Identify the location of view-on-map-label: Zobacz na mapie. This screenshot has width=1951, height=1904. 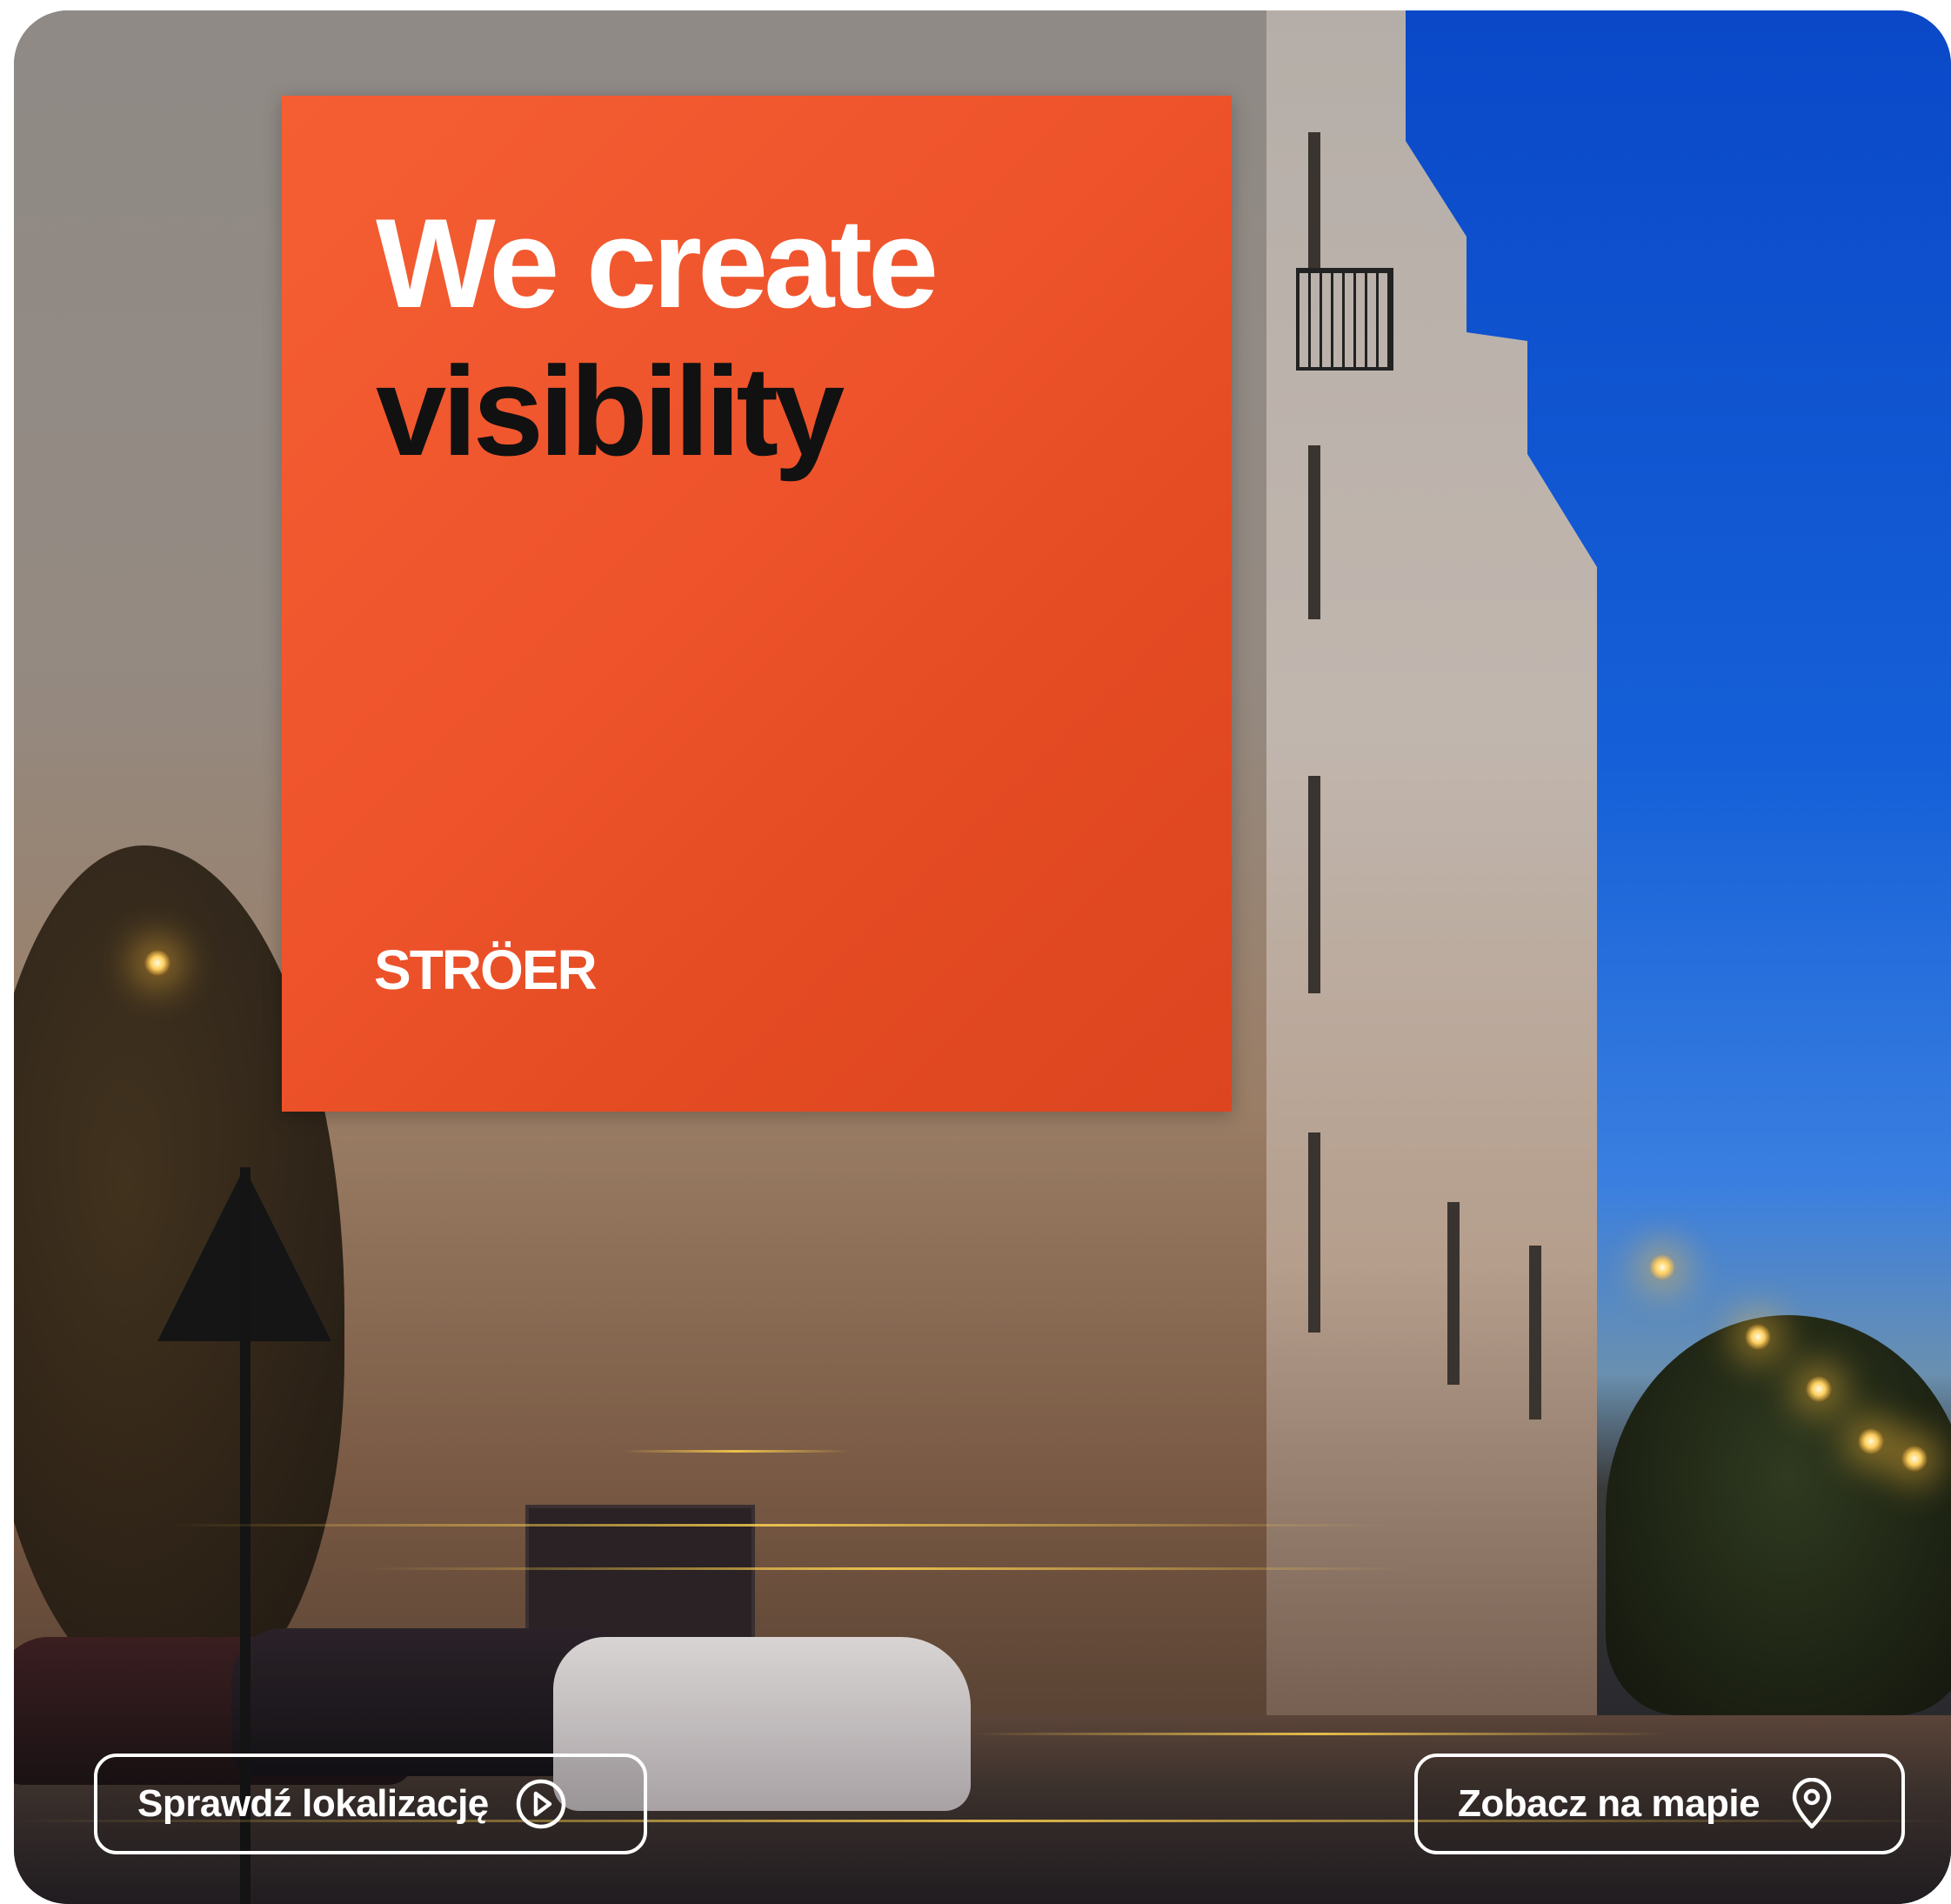
(1609, 1803).